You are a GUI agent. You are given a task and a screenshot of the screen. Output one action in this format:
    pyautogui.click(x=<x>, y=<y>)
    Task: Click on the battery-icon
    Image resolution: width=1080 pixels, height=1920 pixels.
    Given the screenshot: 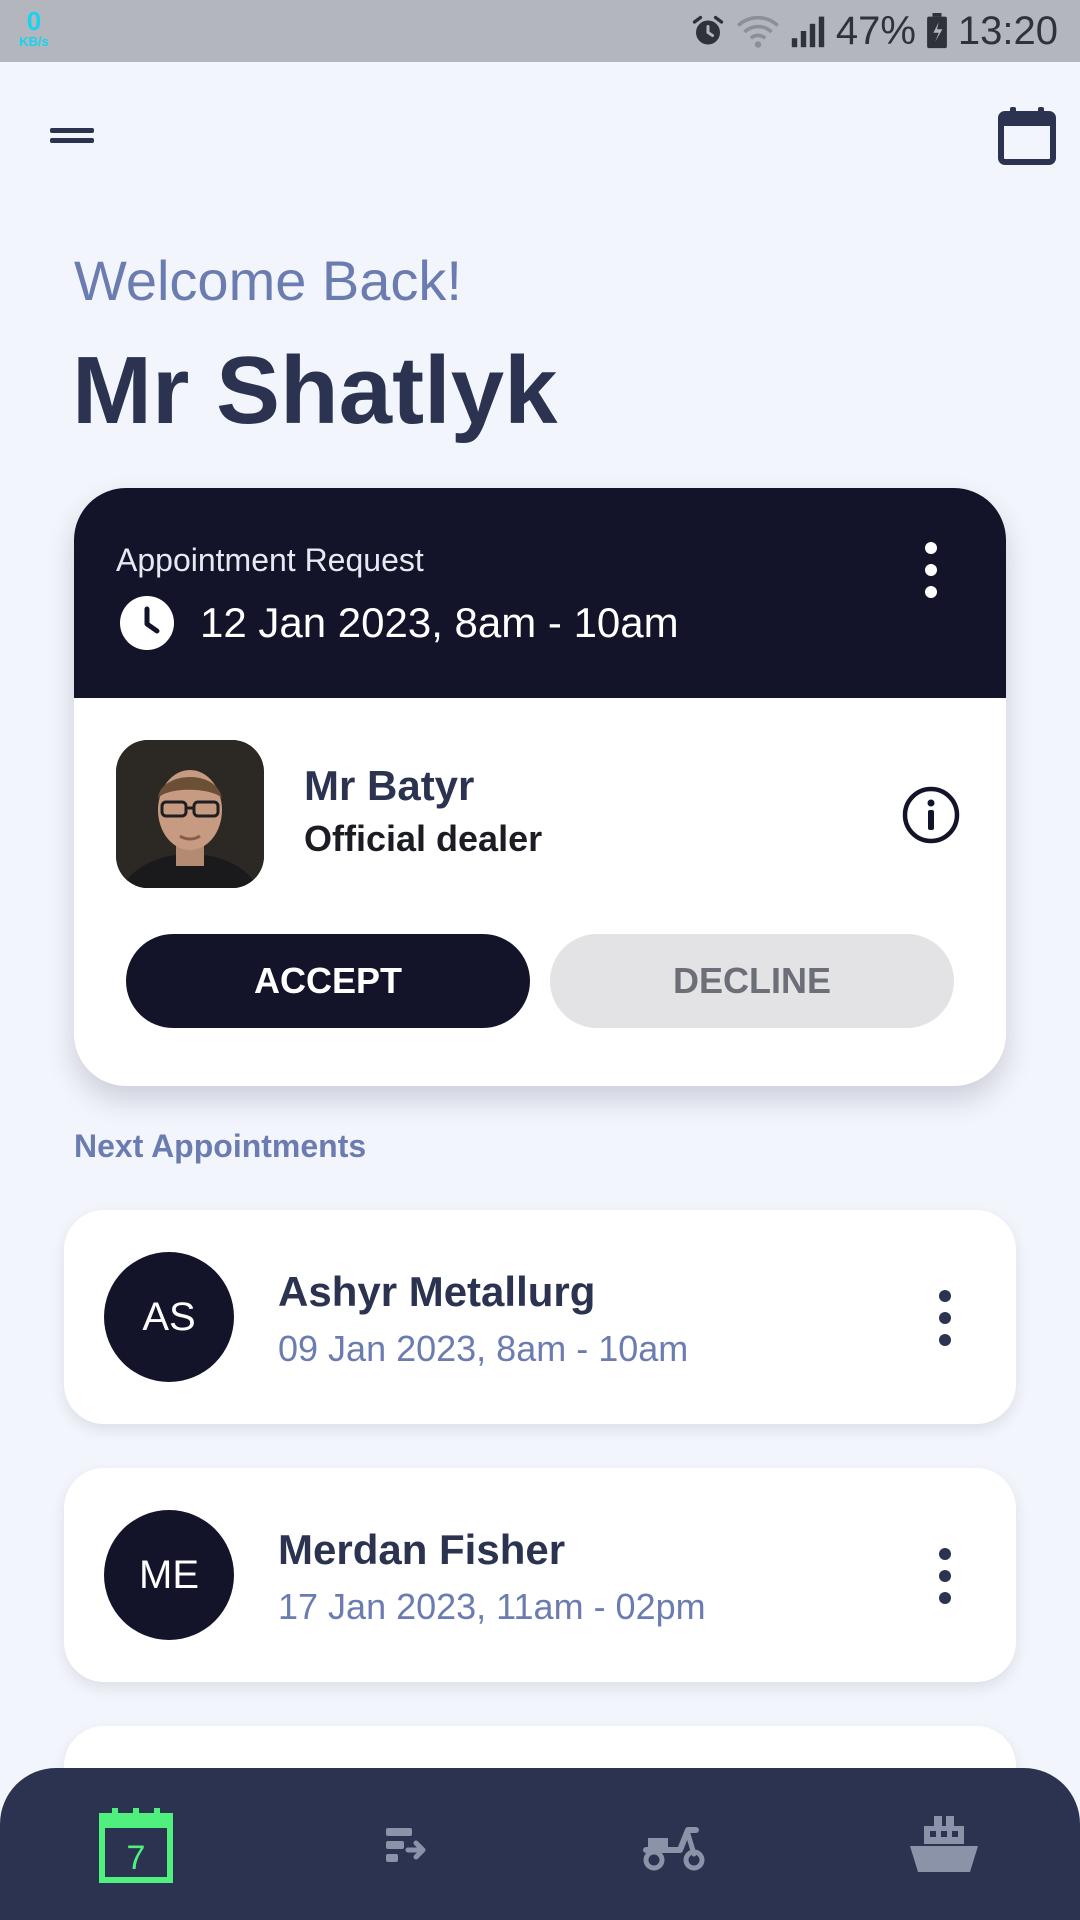 What is the action you would take?
    pyautogui.click(x=936, y=31)
    